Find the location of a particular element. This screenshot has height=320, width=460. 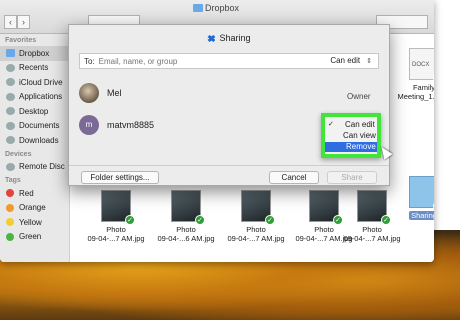

sidebar-item-label: Documents is located at coordinates (39, 126).